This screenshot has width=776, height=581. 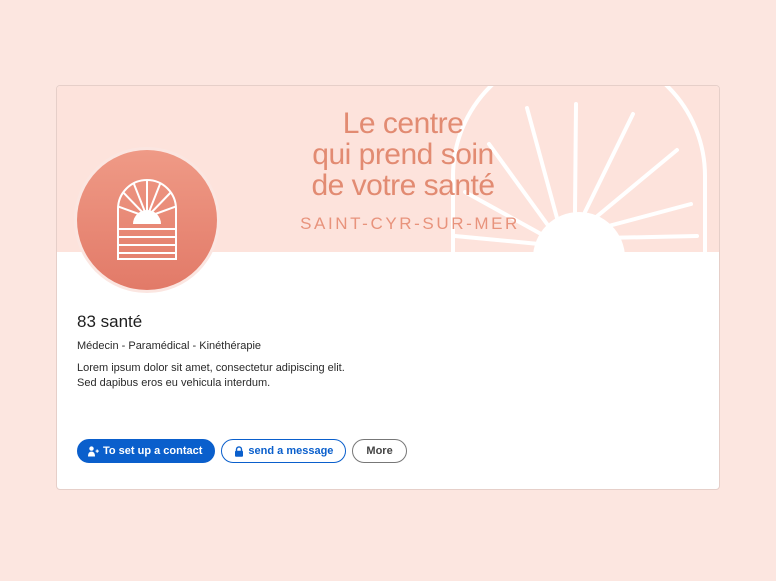 I want to click on organization-name: 83 santé, so click(x=110, y=321).